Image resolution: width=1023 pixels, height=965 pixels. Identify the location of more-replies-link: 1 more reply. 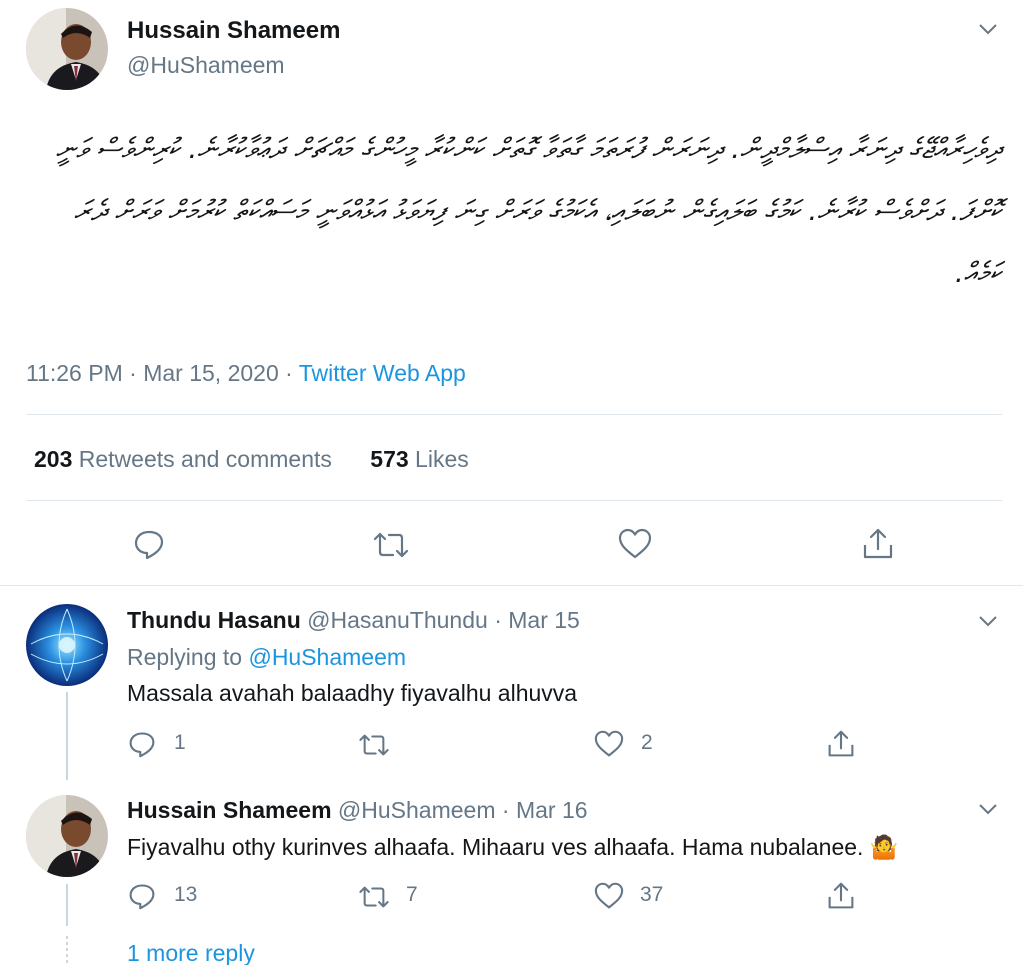
(191, 952).